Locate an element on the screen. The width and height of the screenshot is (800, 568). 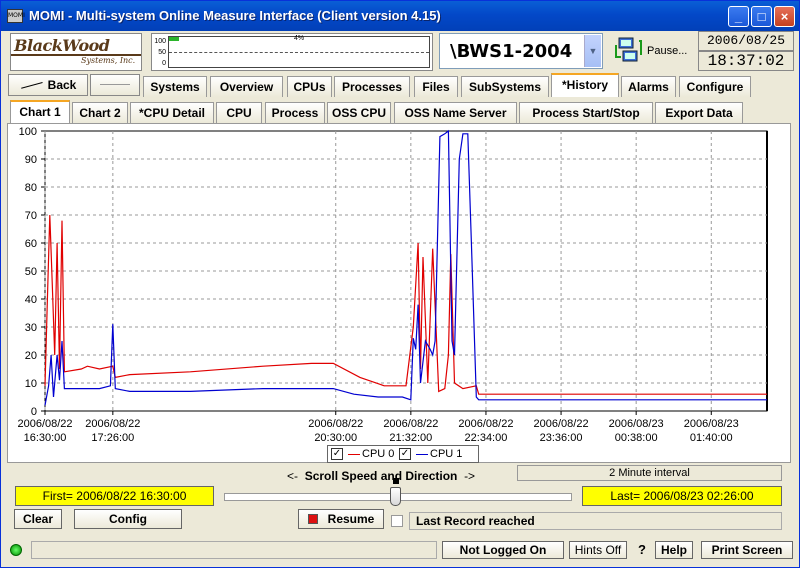
cpu0-legend-label: CPU 0 is located at coordinates (378, 454).